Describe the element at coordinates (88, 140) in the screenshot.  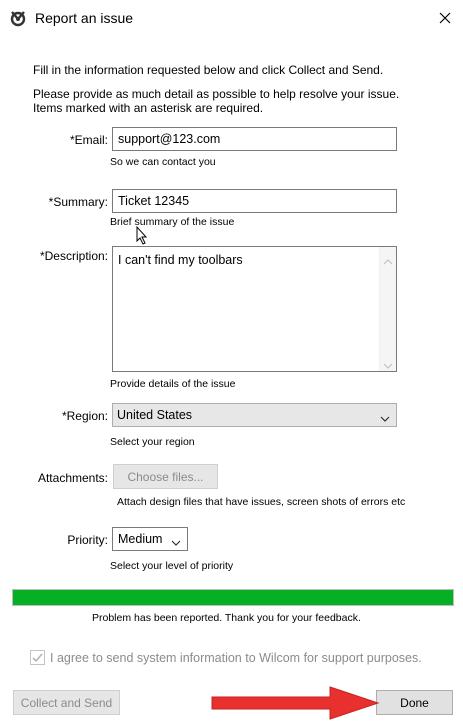
I see `email-label: *Email:` at that location.